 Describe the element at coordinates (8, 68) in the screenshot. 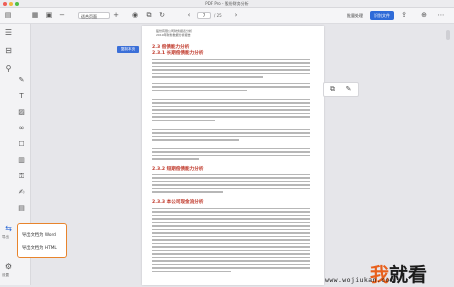

I see `search-icon: ⚲` at that location.